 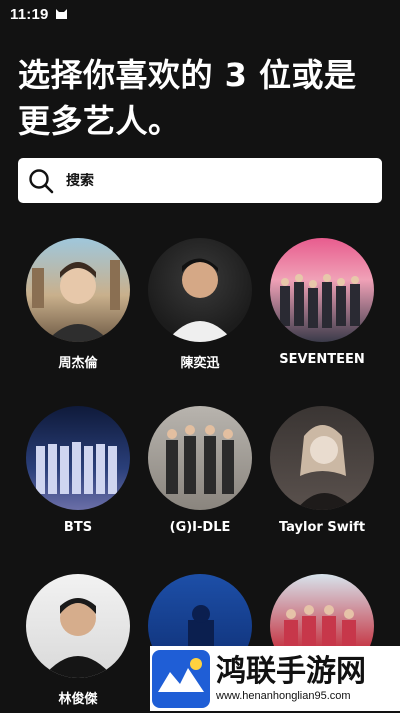 I want to click on artist-item: 周杰倫, so click(x=78, y=304).